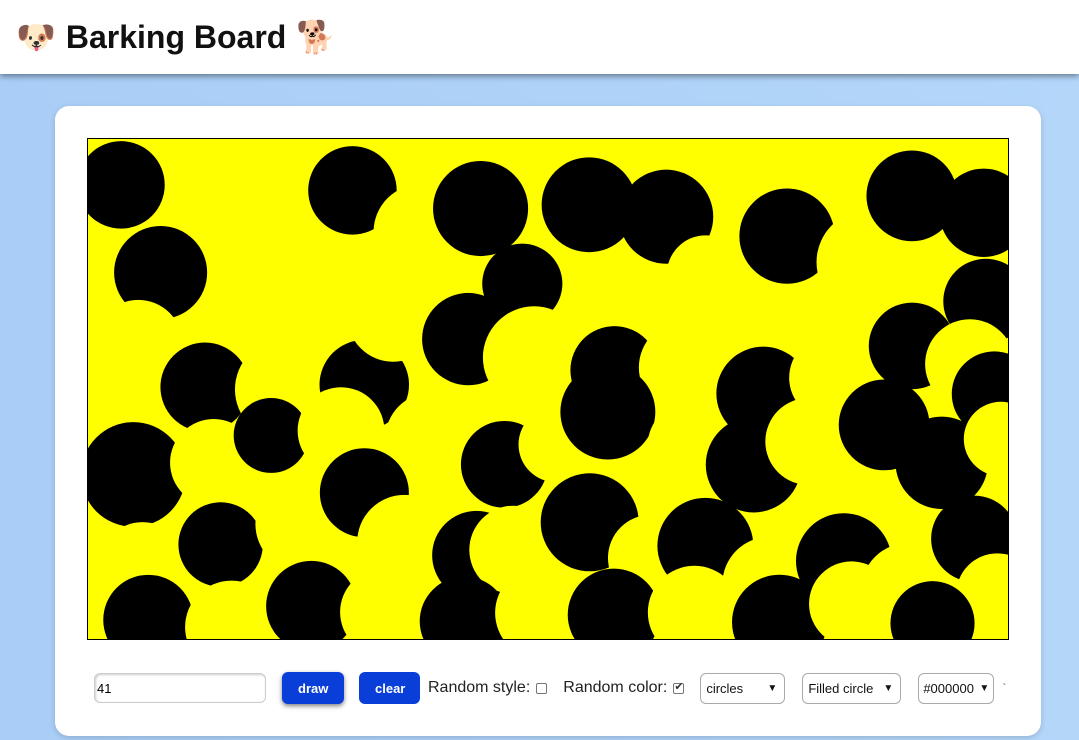 The image size is (1079, 740). I want to click on shape-count-input, so click(180, 688).